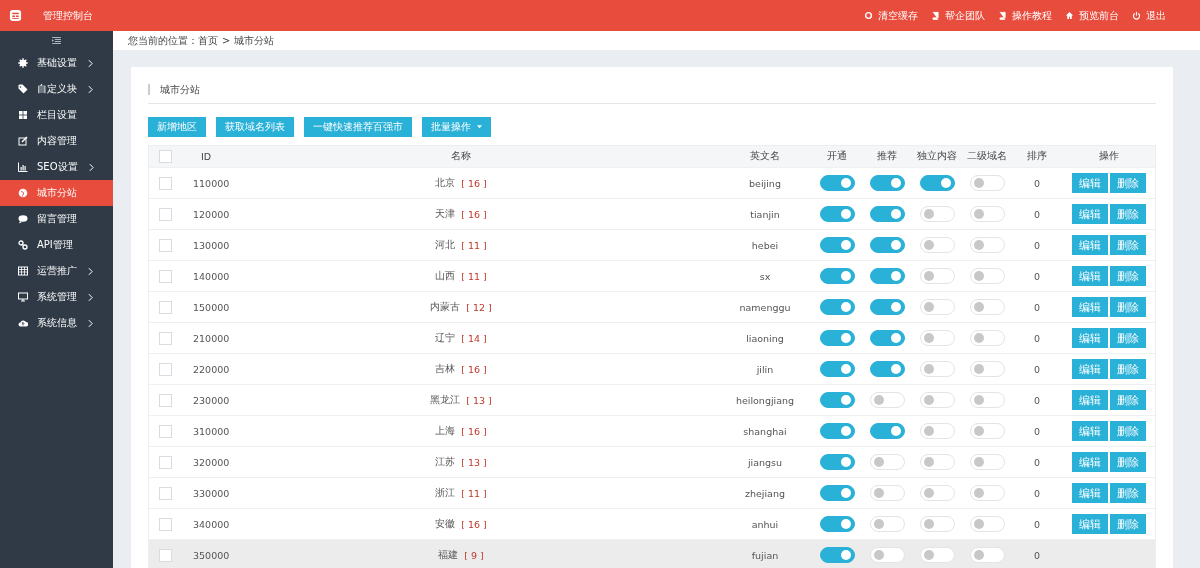 Image resolution: width=1200 pixels, height=568 pixels. What do you see at coordinates (255, 127) in the screenshot?
I see `toolbar-button: 获取域名列表` at bounding box center [255, 127].